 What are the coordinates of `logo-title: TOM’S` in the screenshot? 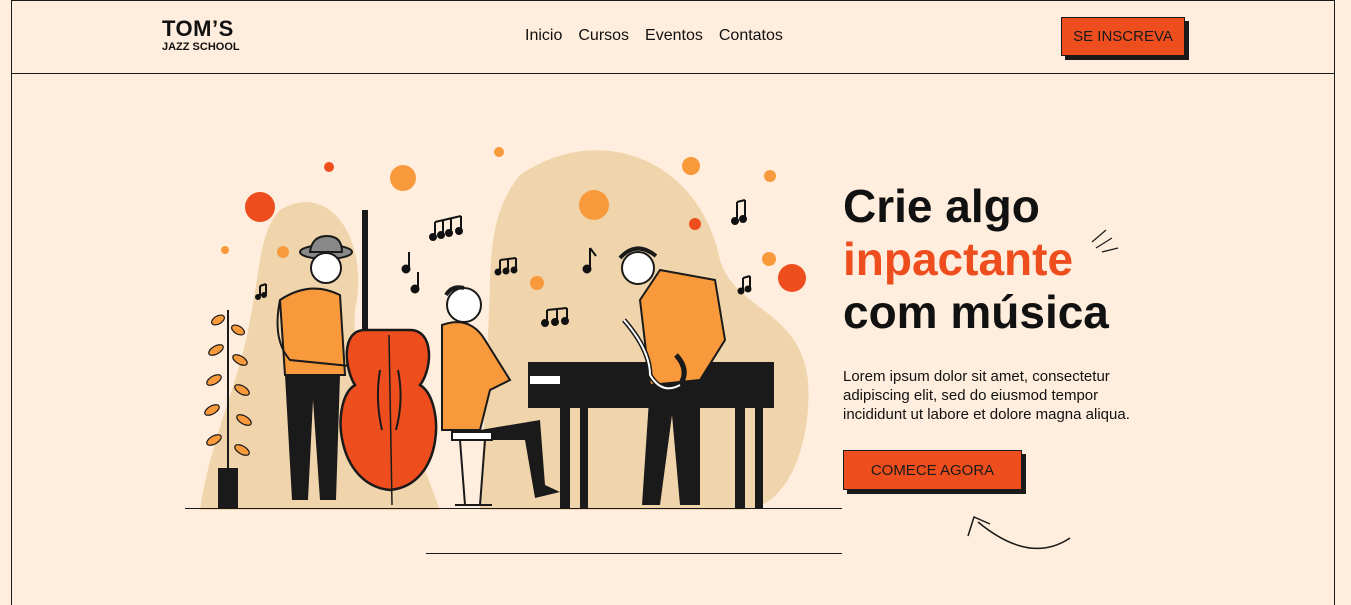 It's located at (198, 28).